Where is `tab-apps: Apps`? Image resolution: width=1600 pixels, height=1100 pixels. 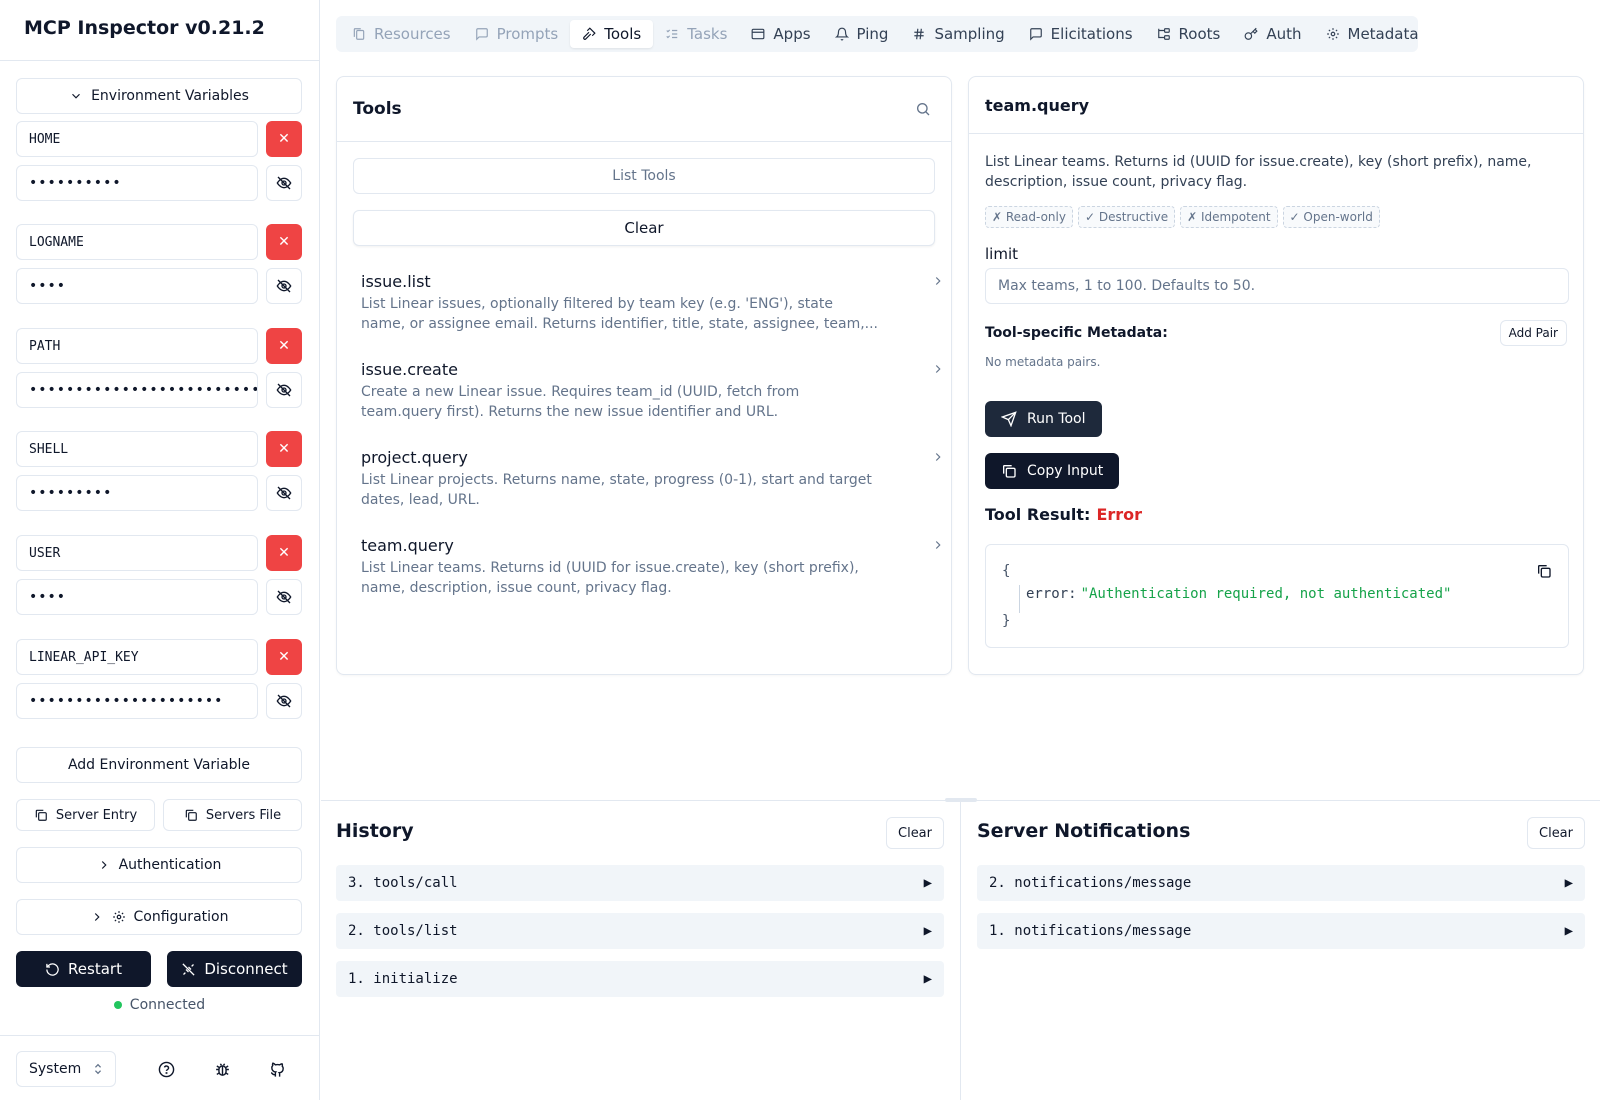
tab-apps: Apps is located at coordinates (780, 34).